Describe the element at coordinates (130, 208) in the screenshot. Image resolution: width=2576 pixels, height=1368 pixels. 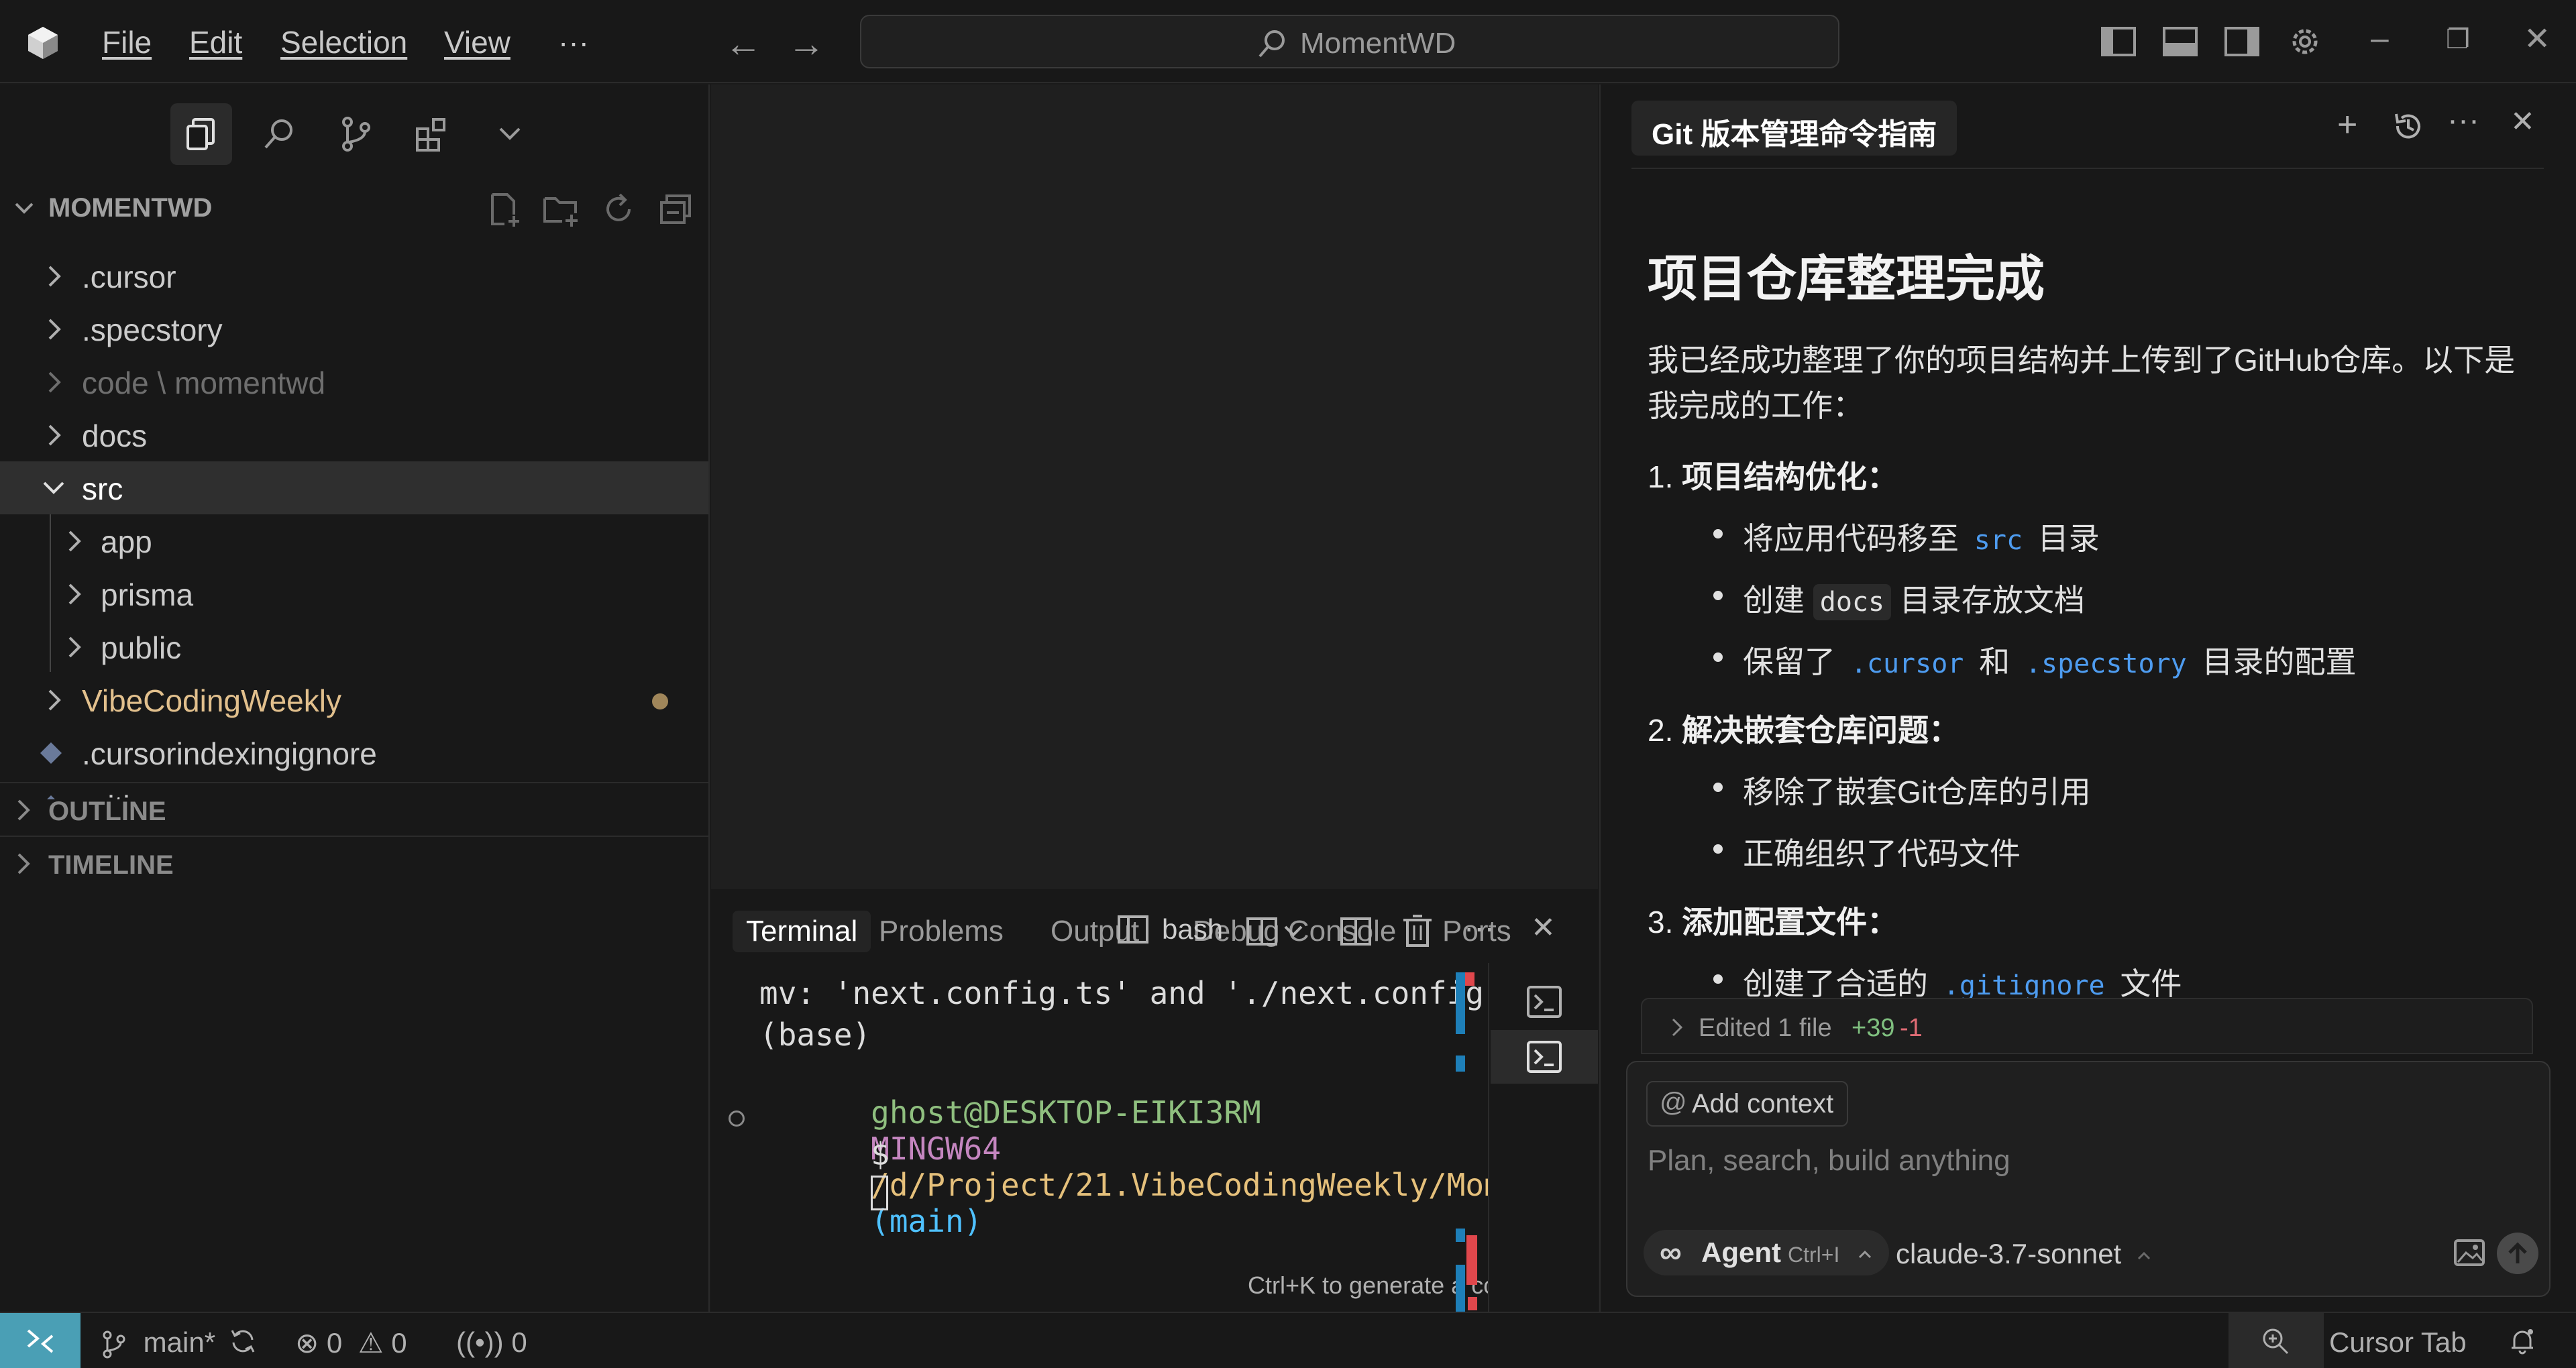
I see `explorer-title: MOMENTWD` at that location.